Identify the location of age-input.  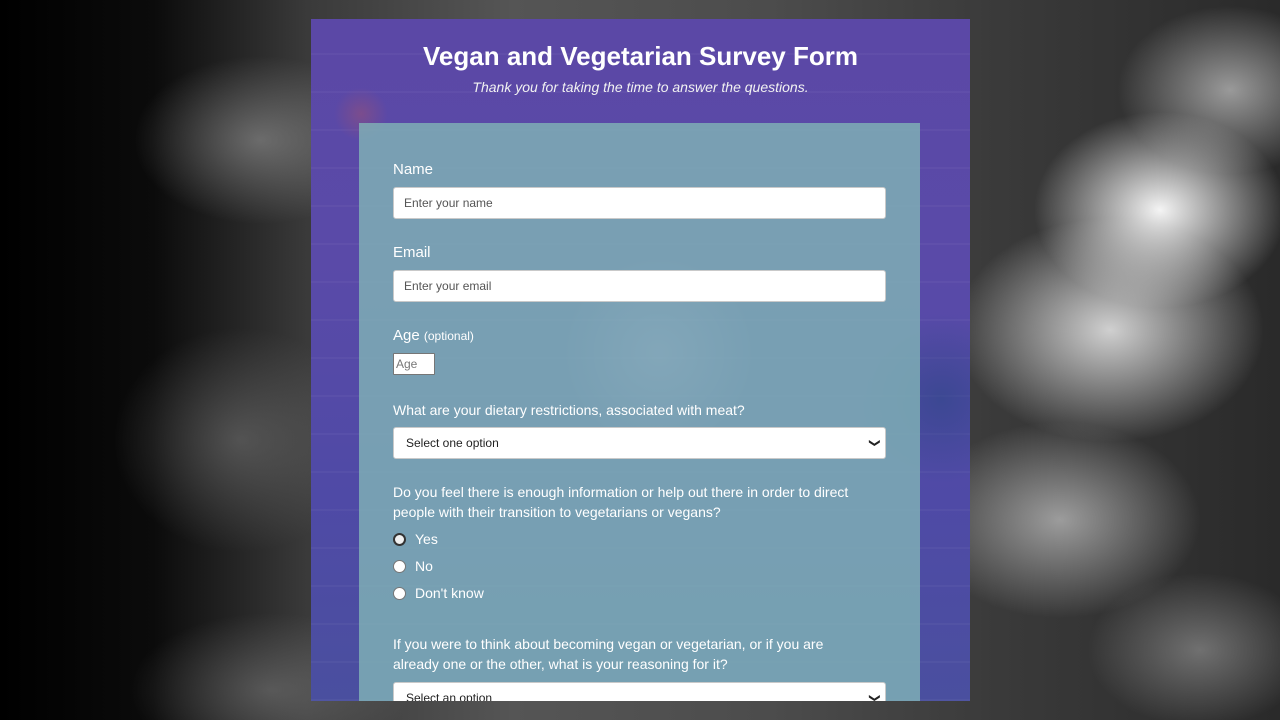
(414, 364).